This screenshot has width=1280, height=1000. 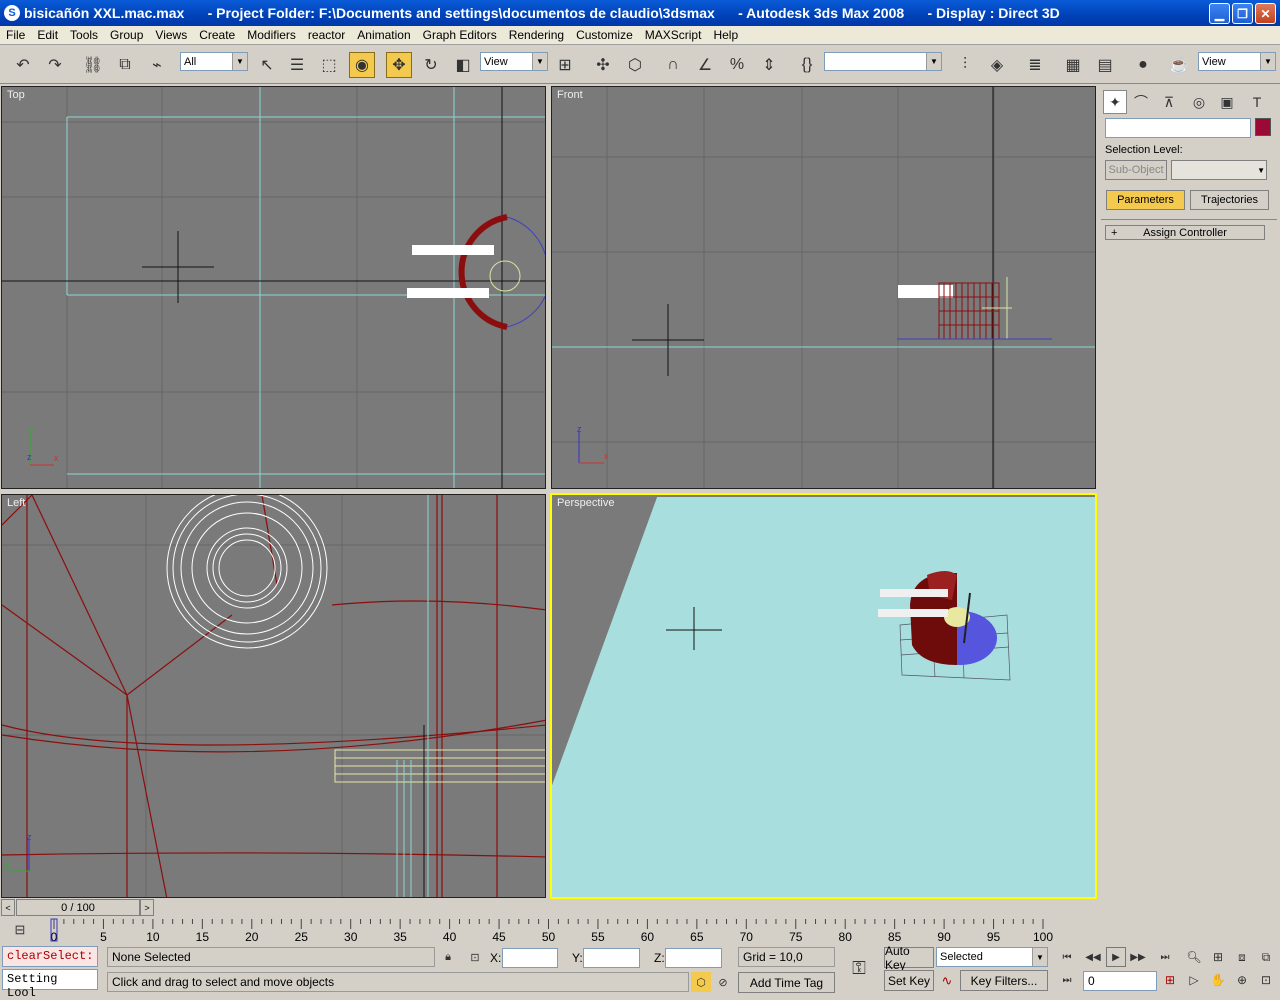 I want to click on pivot-center-icon: ⊞, so click(x=565, y=65).